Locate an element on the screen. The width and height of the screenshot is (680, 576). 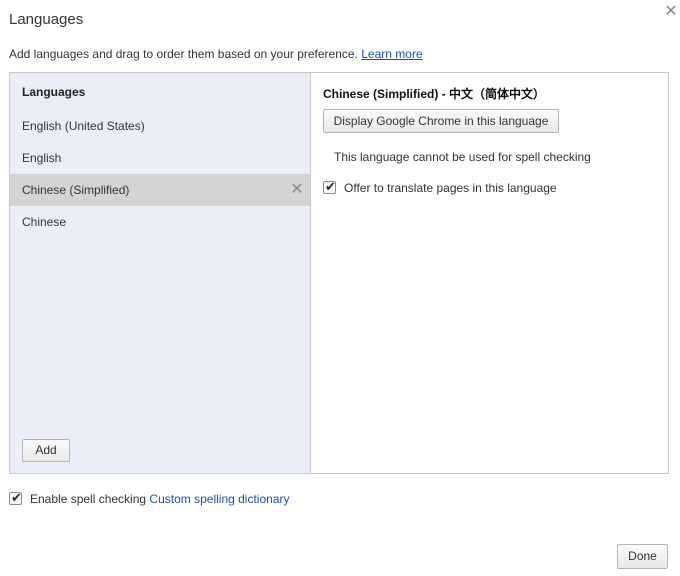
add-language-button: Add is located at coordinates (46, 450).